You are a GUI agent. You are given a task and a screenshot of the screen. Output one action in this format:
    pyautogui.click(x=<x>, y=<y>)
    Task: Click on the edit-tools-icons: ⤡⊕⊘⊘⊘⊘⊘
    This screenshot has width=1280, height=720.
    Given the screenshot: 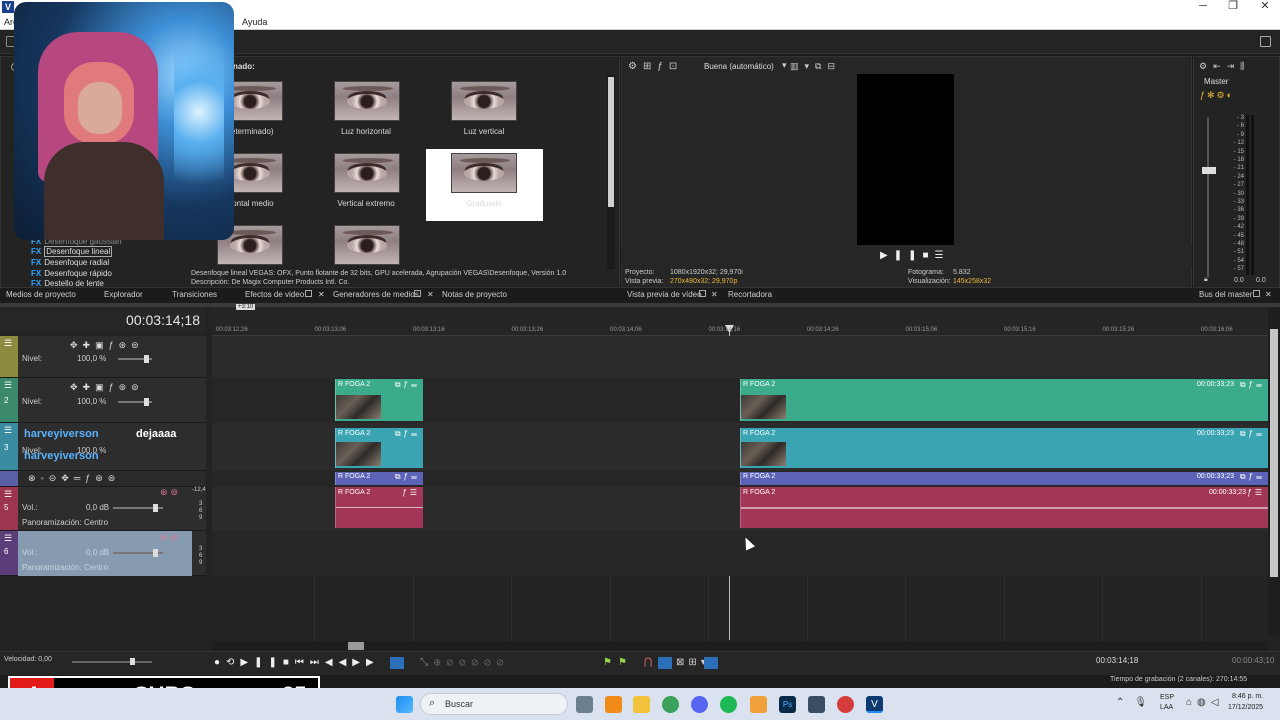 What is the action you would take?
    pyautogui.click(x=464, y=662)
    